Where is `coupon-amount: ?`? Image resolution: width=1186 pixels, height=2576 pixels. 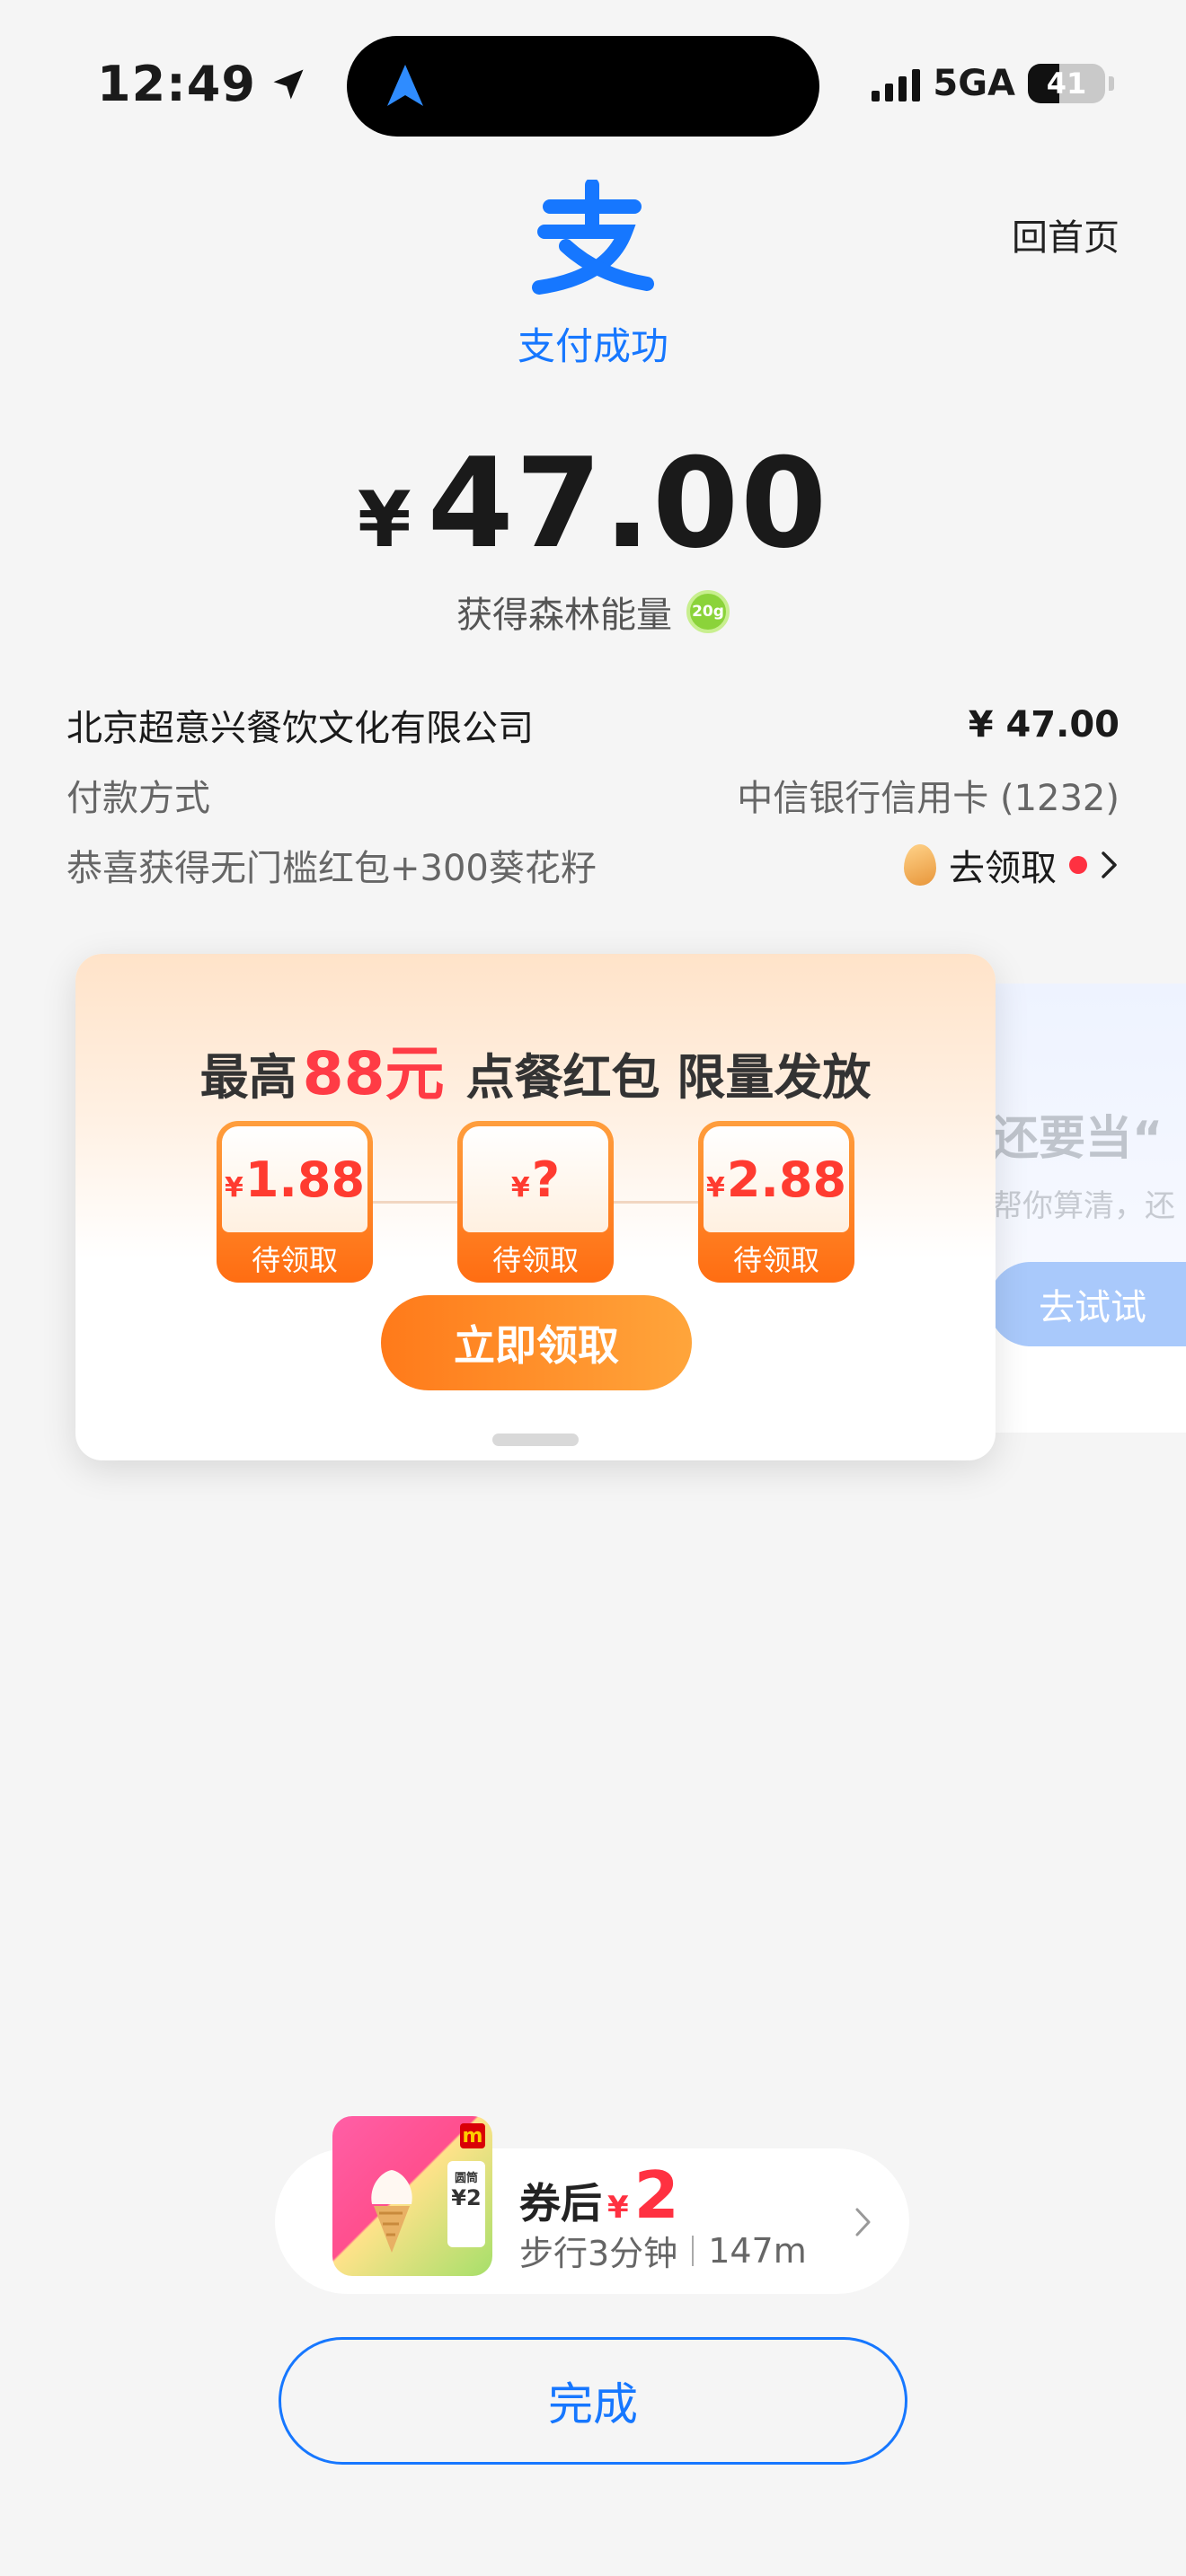 coupon-amount: ? is located at coordinates (546, 1179).